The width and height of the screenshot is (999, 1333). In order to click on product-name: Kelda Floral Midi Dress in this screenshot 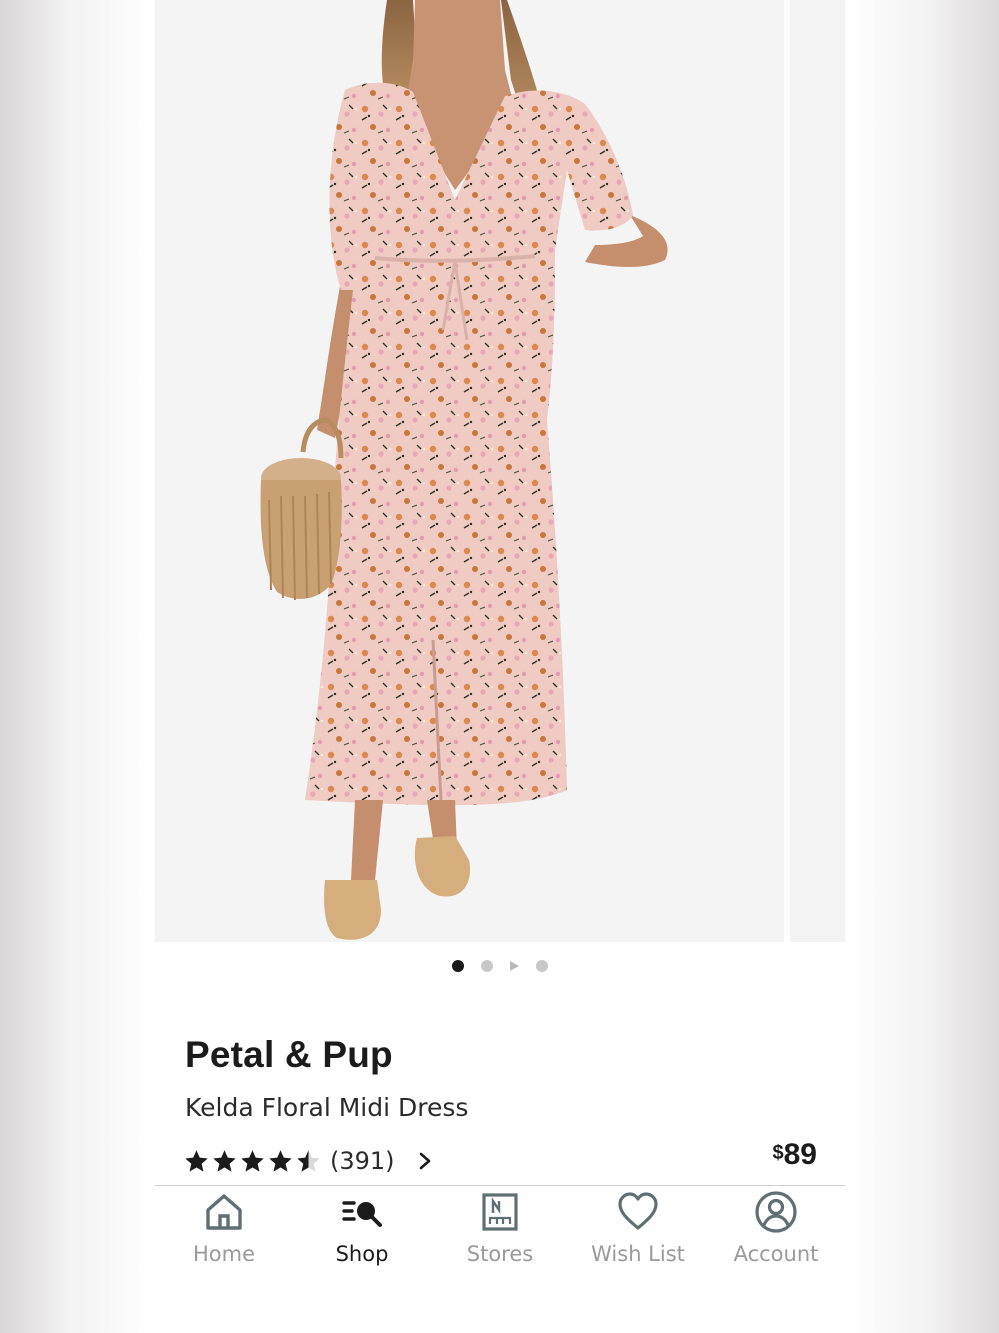, I will do `click(327, 1107)`.